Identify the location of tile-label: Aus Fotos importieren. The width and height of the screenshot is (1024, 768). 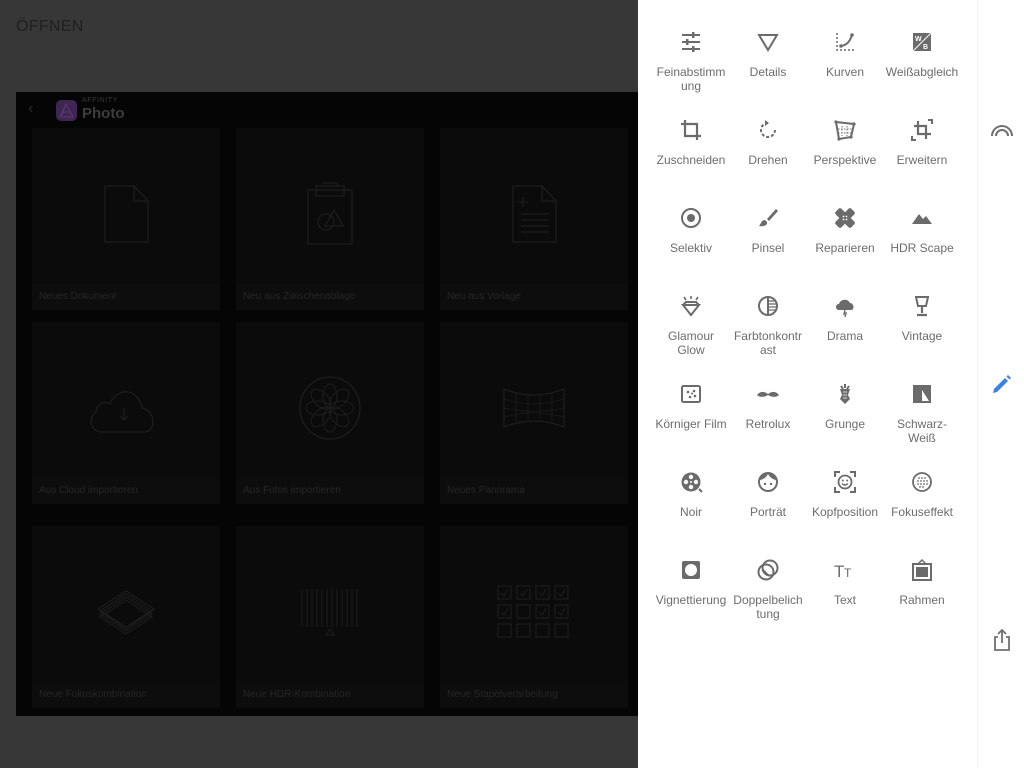
(330, 491).